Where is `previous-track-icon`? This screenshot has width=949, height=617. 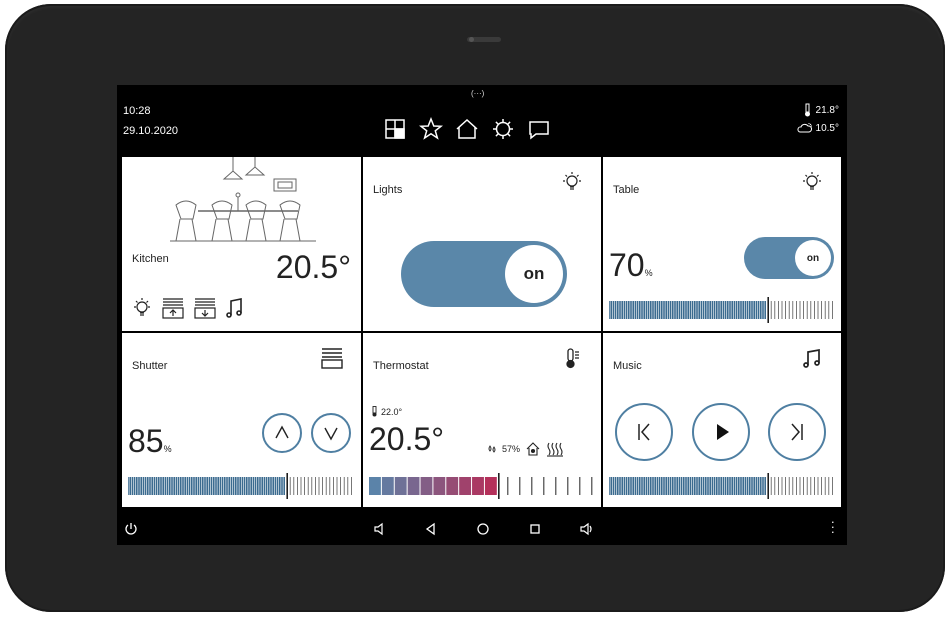 previous-track-icon is located at coordinates (644, 432).